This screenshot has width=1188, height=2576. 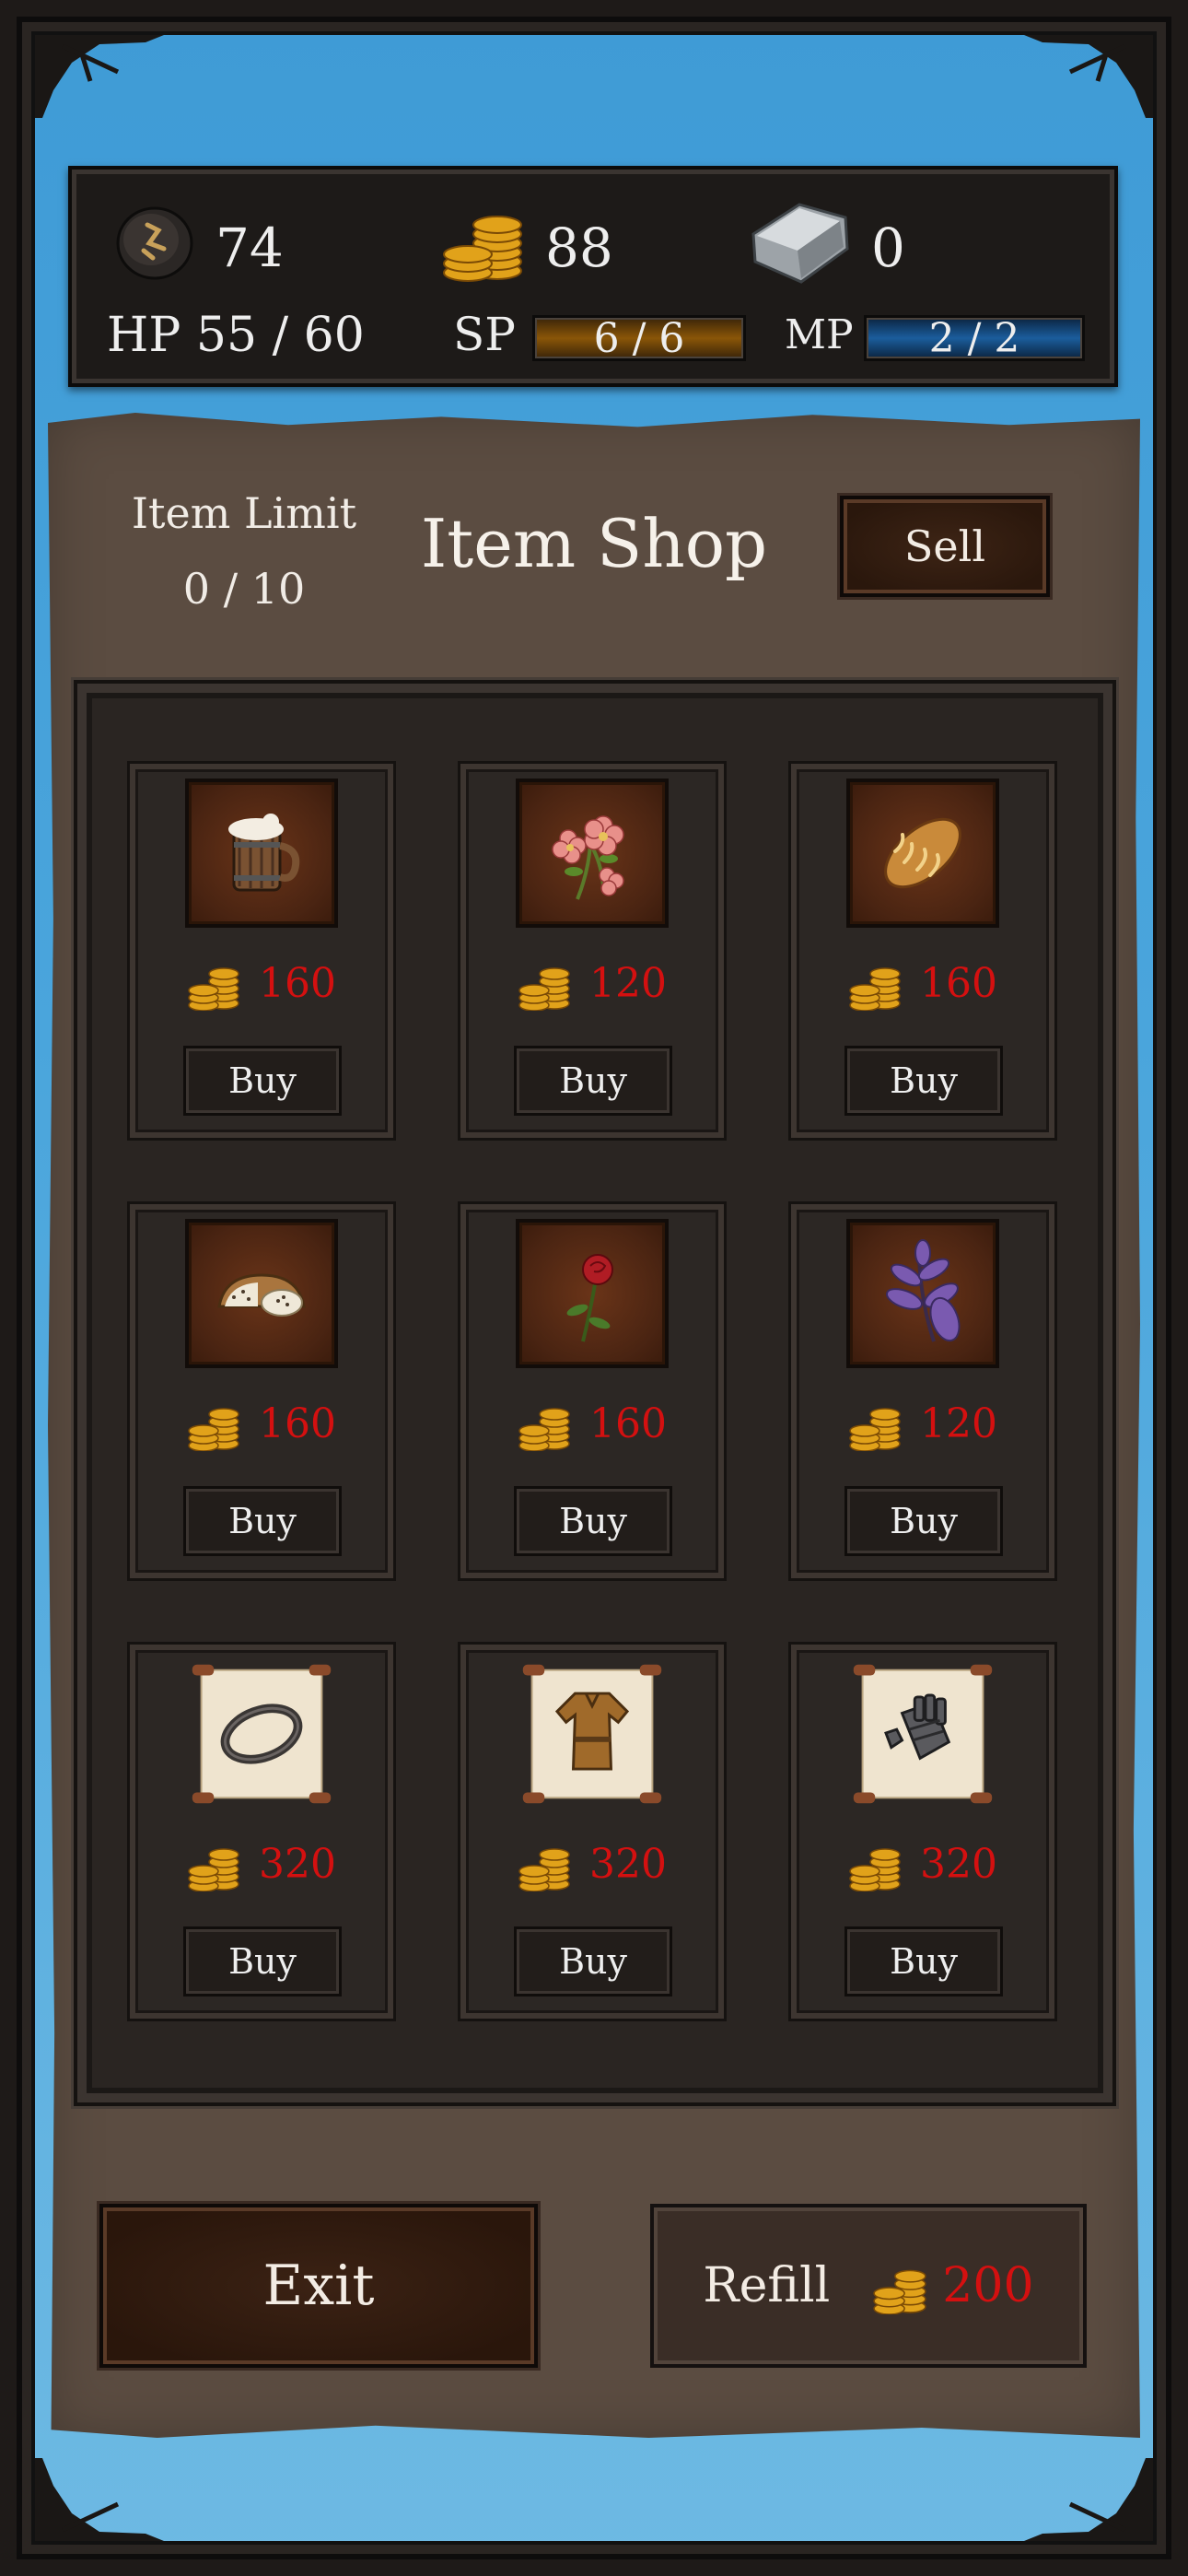 I want to click on rune-stone-icon, so click(x=155, y=248).